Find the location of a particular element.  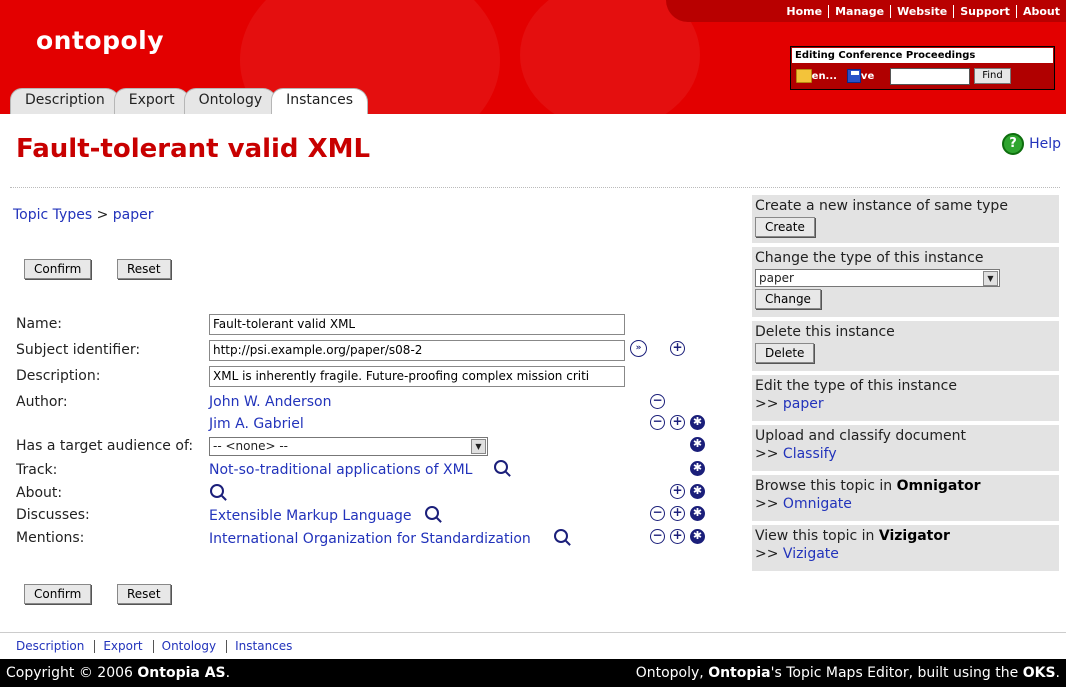

tab-instances: Instances is located at coordinates (319, 101).